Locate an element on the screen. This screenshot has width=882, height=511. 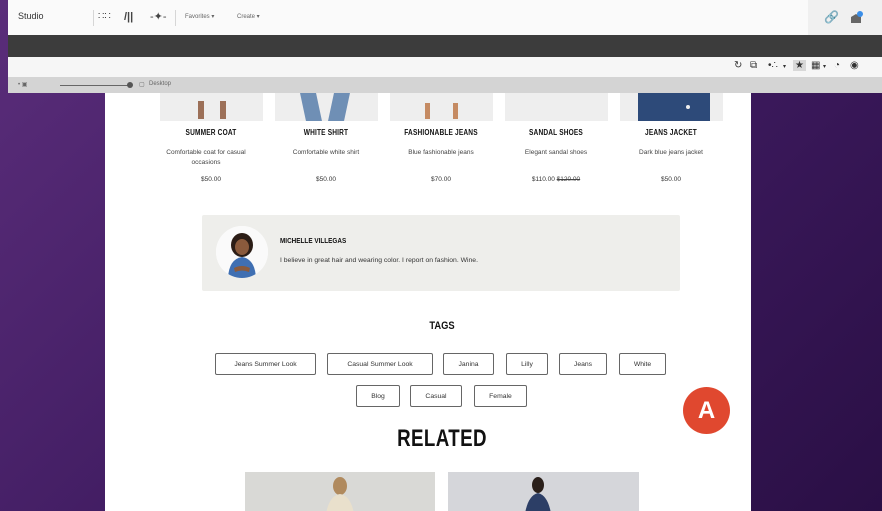
tag-chip: Lilly is located at coordinates (527, 364).